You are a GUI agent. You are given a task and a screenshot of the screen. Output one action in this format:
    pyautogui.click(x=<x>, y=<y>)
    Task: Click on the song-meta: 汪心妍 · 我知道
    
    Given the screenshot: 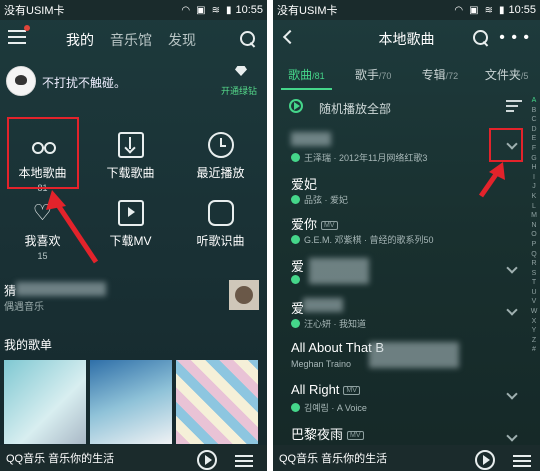 What is the action you would take?
    pyautogui.click(x=328, y=323)
    